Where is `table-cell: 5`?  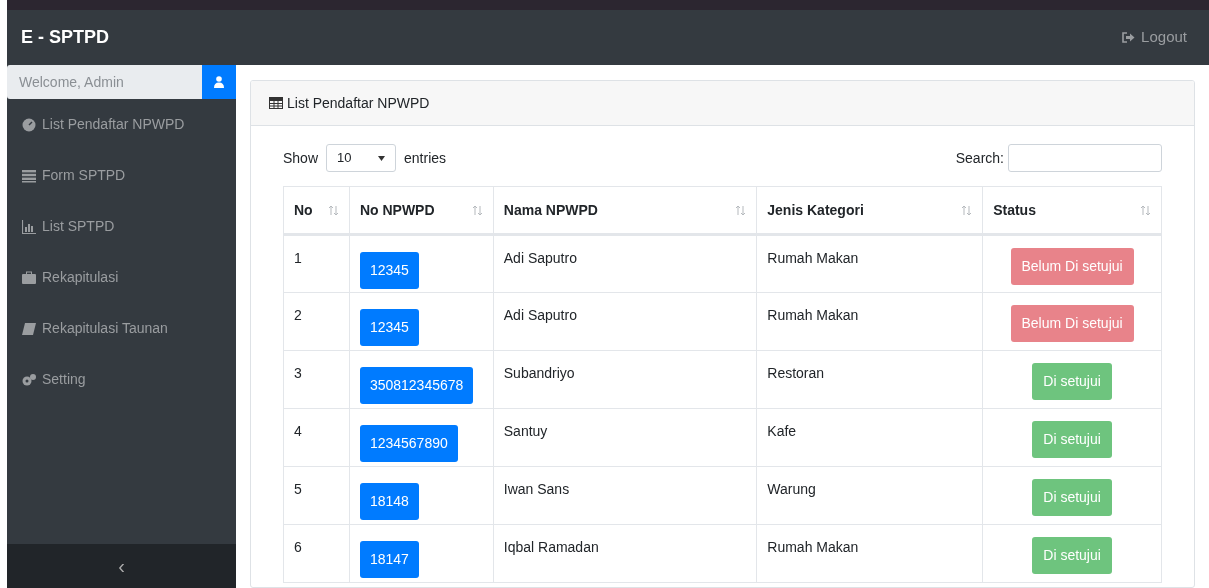 table-cell: 5 is located at coordinates (316, 495).